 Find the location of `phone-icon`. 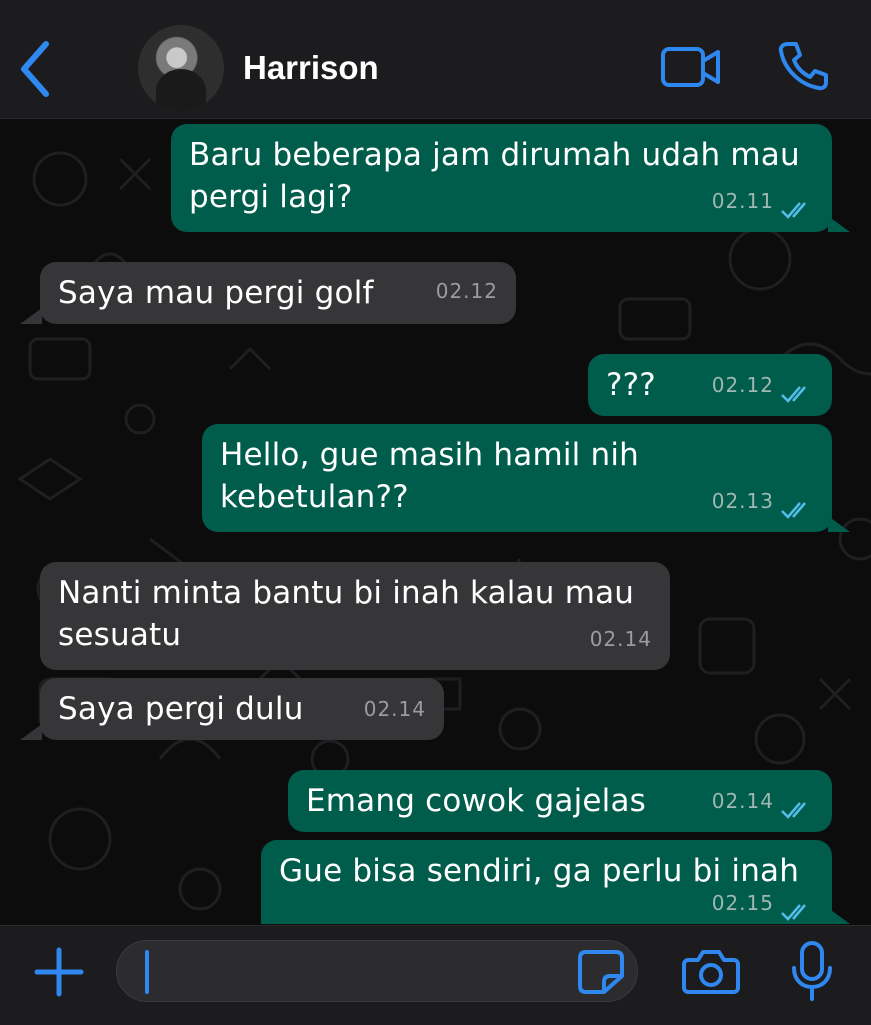

phone-icon is located at coordinates (803, 66).